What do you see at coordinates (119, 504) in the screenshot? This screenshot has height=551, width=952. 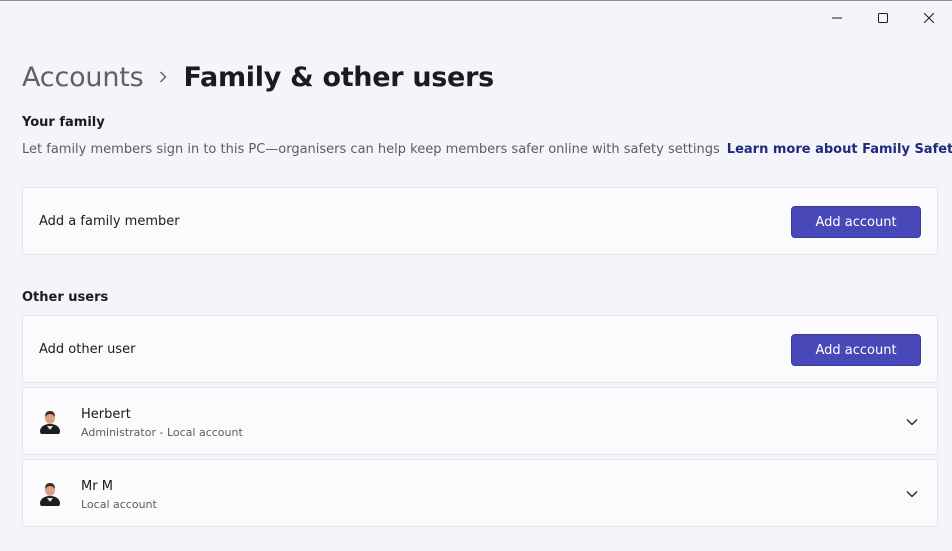 I see `user-account-type: Local account` at bounding box center [119, 504].